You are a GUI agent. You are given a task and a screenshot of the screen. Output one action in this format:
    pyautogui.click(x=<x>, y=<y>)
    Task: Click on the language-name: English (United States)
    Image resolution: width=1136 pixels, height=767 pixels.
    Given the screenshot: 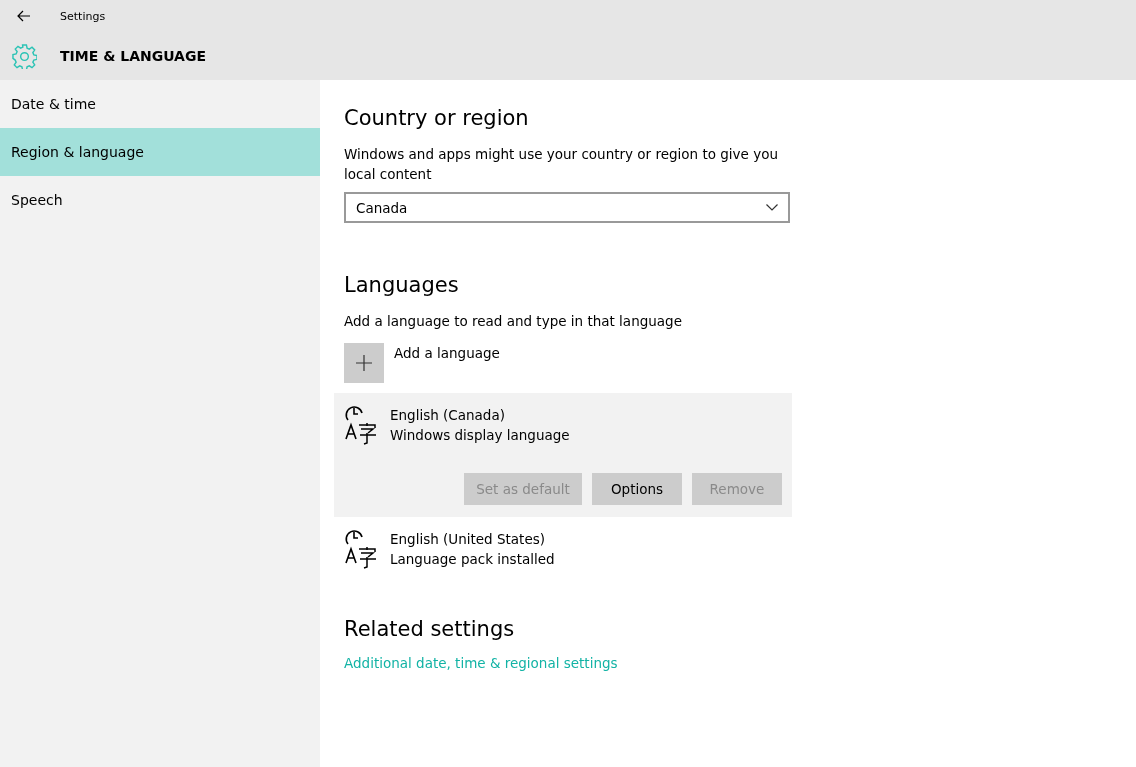 What is the action you would take?
    pyautogui.click(x=468, y=539)
    